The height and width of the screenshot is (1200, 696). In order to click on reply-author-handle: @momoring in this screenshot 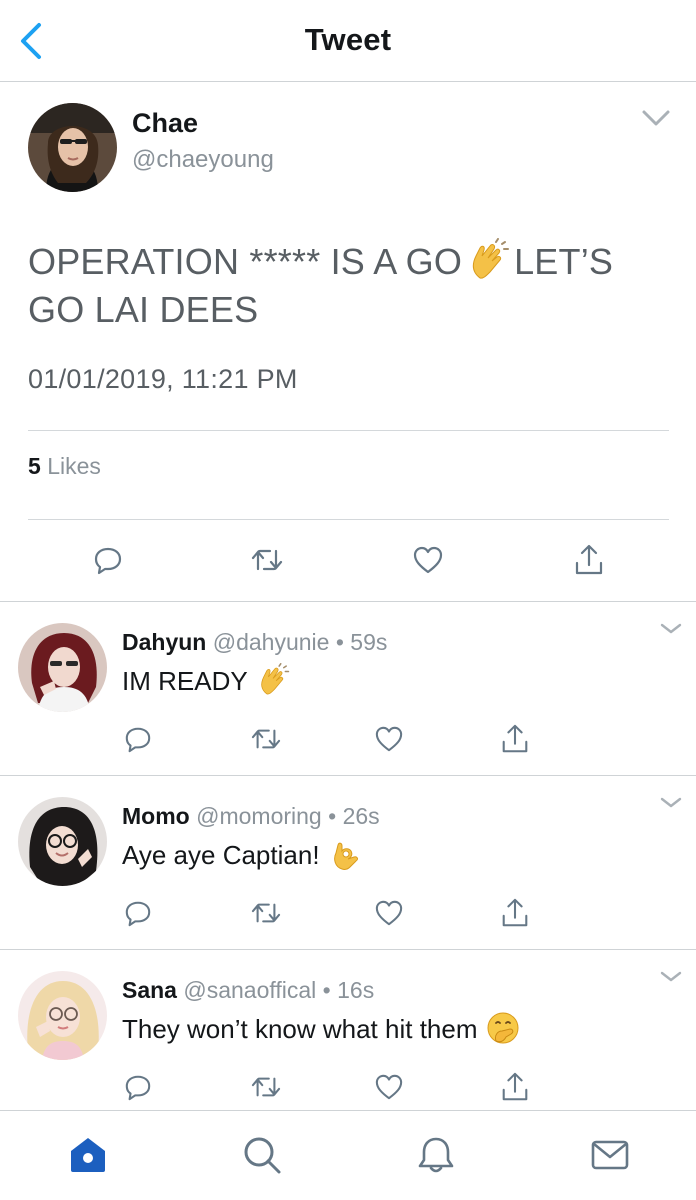, I will do `click(259, 816)`.